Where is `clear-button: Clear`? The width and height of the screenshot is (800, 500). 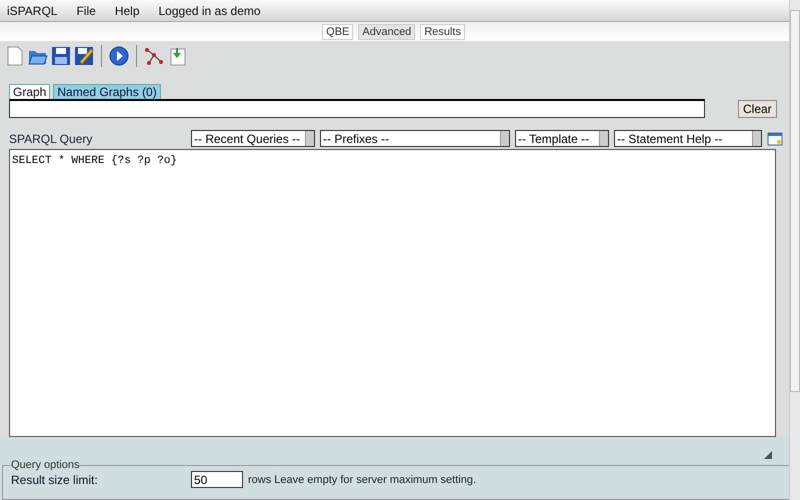
clear-button: Clear is located at coordinates (757, 109).